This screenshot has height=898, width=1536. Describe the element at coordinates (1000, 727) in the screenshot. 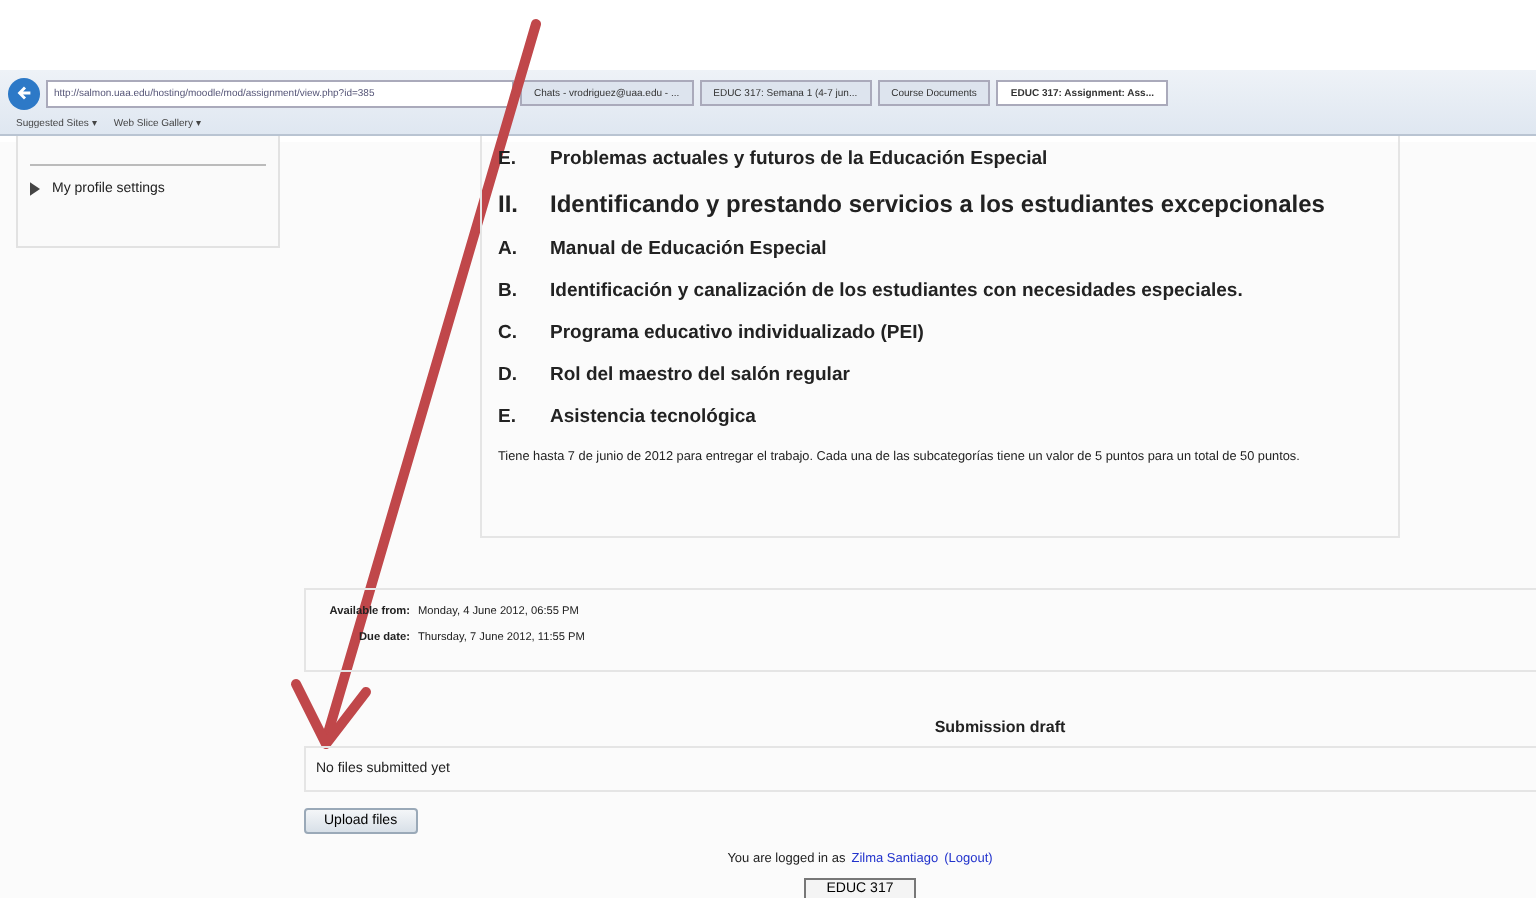

I see `submission-title: Submission draft` at that location.